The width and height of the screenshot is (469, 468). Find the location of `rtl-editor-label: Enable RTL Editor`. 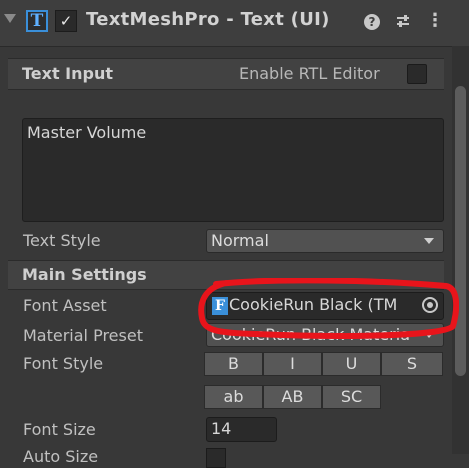

rtl-editor-label: Enable RTL Editor is located at coordinates (309, 73).